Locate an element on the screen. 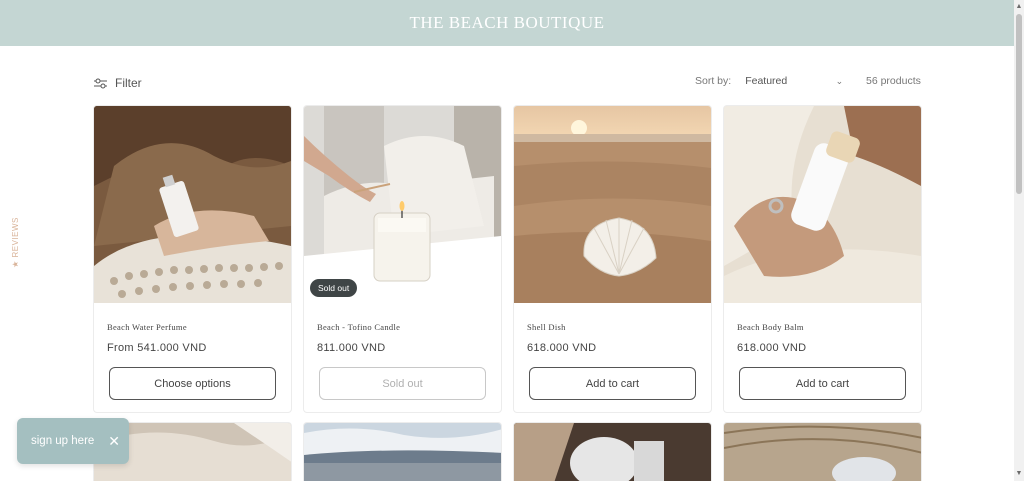 The height and width of the screenshot is (481, 1024). product-image-candle is located at coordinates (402, 204).